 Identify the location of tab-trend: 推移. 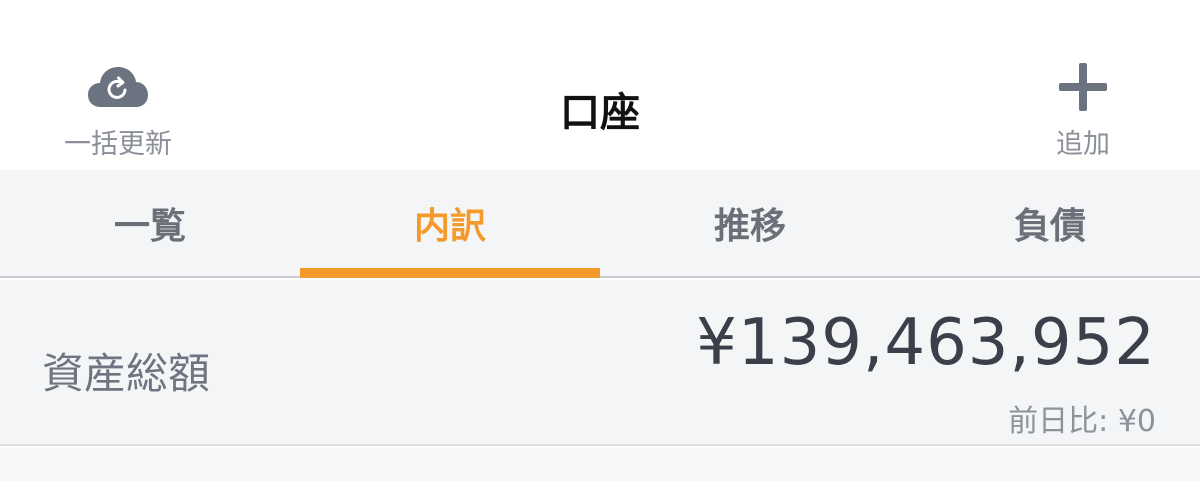
(750, 223).